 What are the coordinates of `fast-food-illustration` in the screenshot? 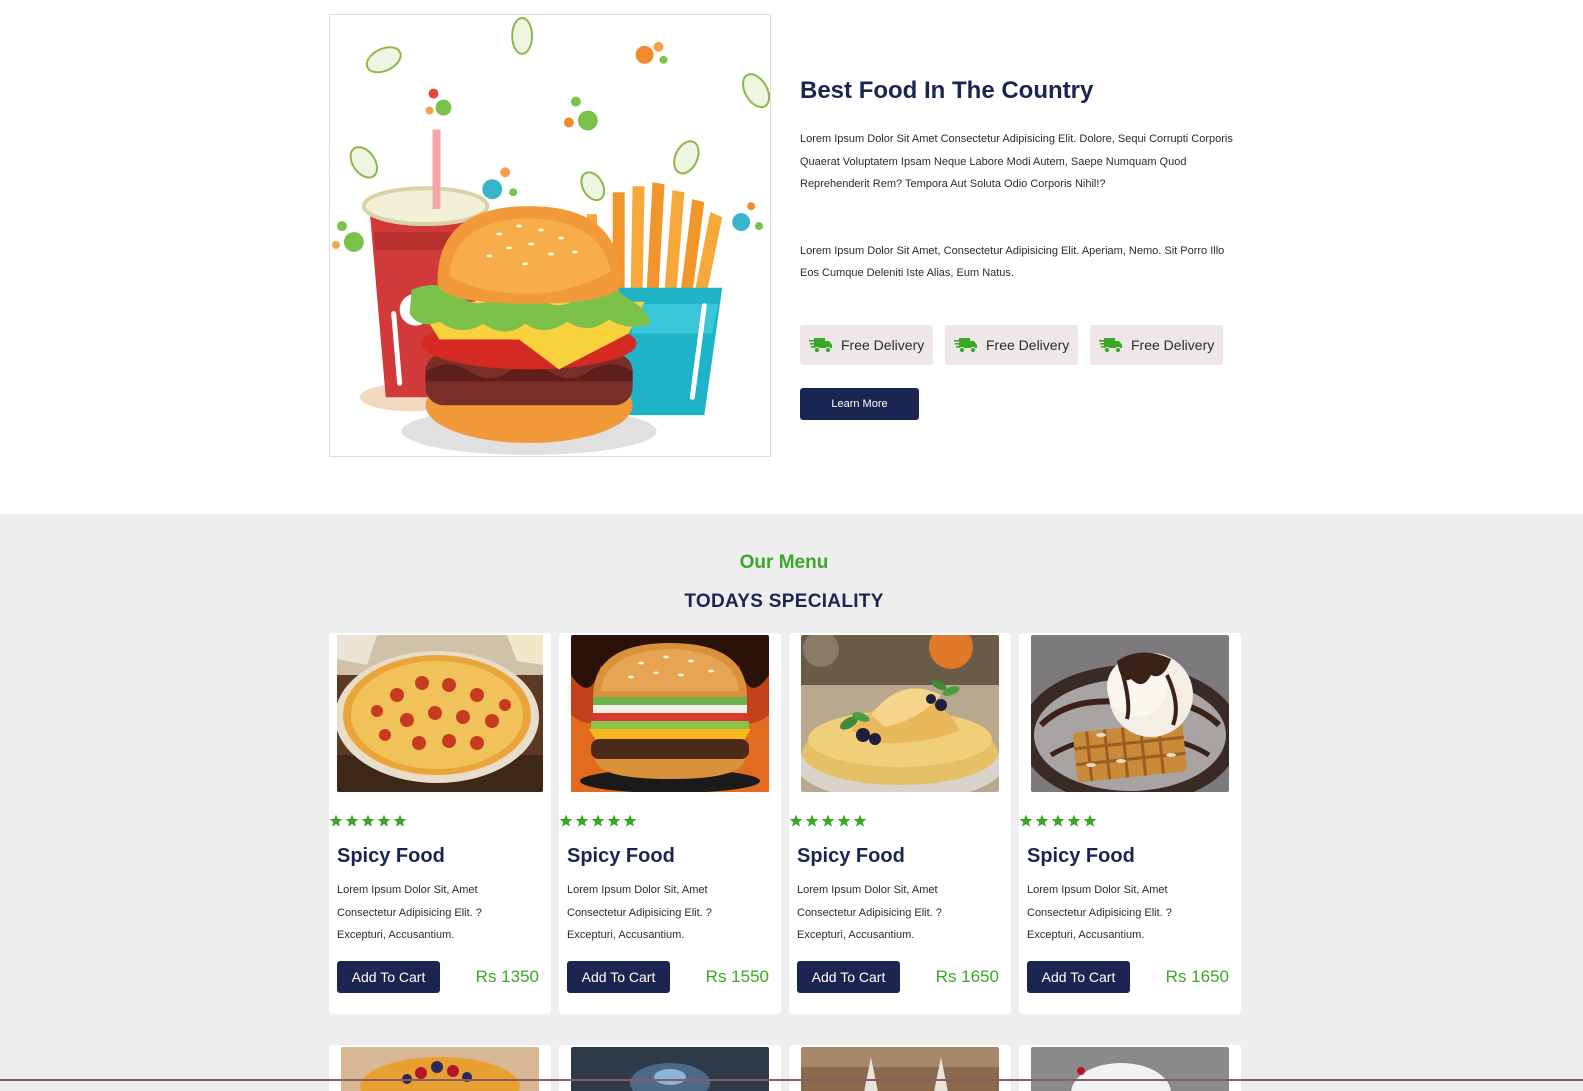 It's located at (550, 235).